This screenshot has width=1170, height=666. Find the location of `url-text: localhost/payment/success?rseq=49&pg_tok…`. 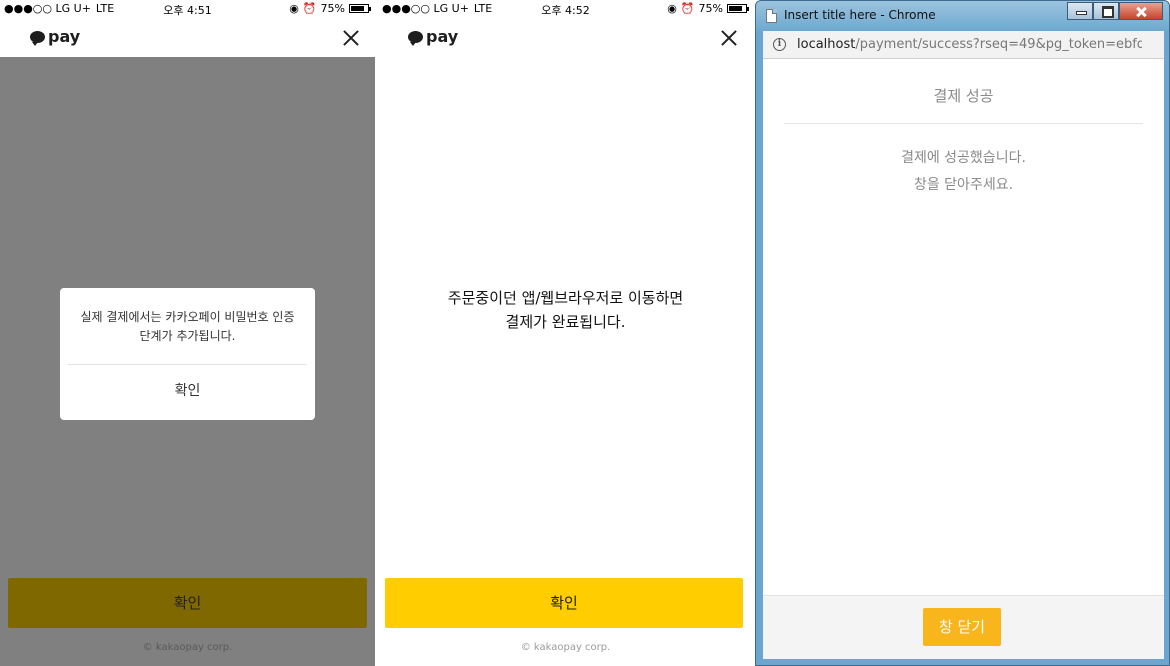

url-text: localhost/payment/success?rseq=49&pg_tok… is located at coordinates (969, 44).